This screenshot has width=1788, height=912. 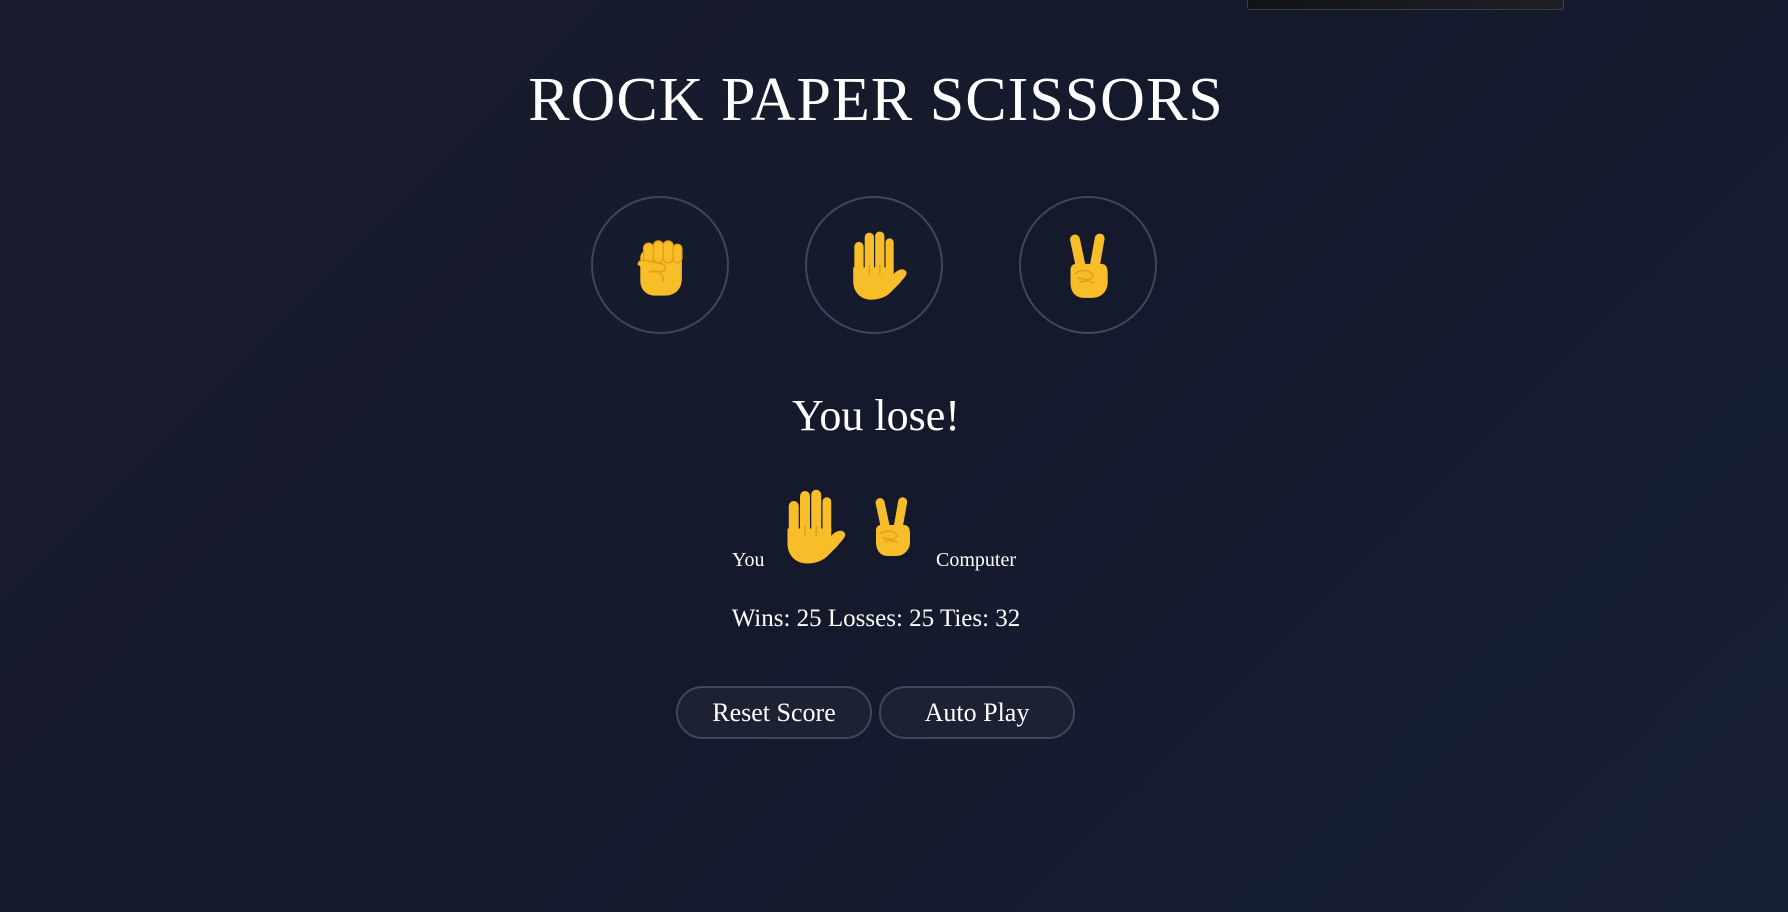 What do you see at coordinates (876, 100) in the screenshot?
I see `page-title: ROCK PAPER SCISSORS` at bounding box center [876, 100].